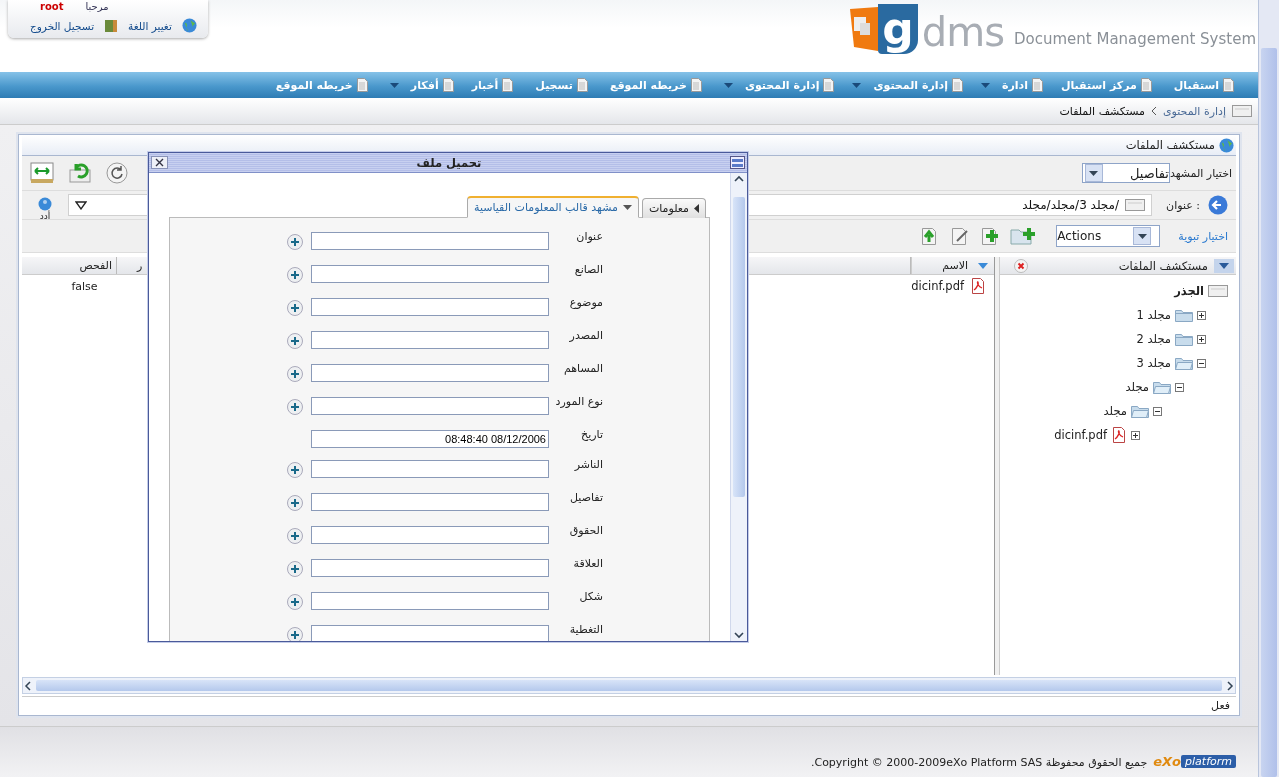 The image size is (1280, 777). I want to click on tab-select-link: اختيار تبوية, so click(1203, 236).